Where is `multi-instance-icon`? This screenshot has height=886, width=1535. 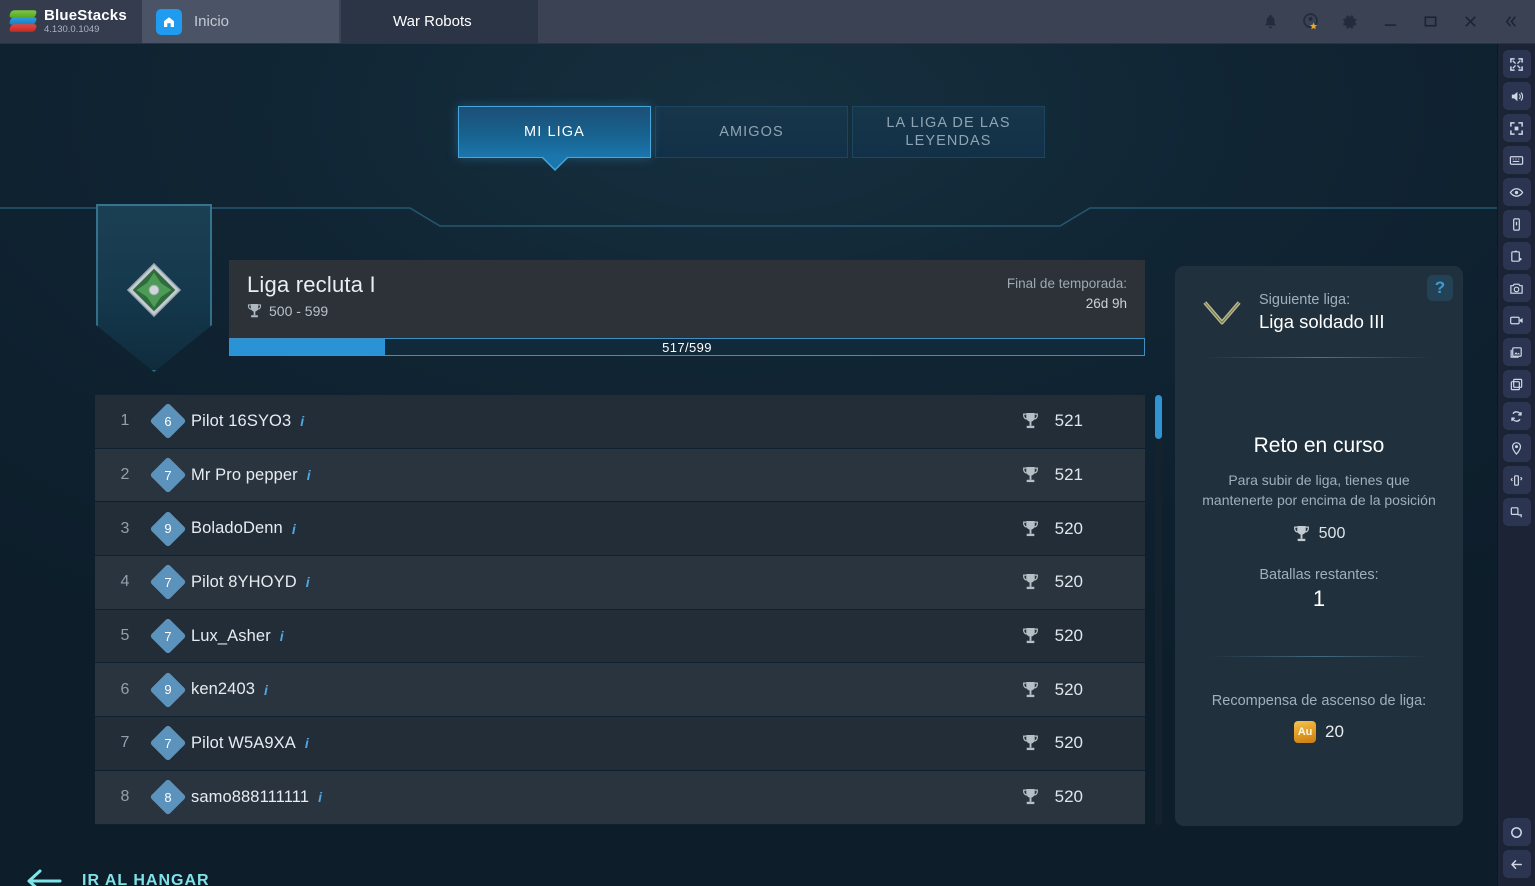 multi-instance-icon is located at coordinates (1516, 384).